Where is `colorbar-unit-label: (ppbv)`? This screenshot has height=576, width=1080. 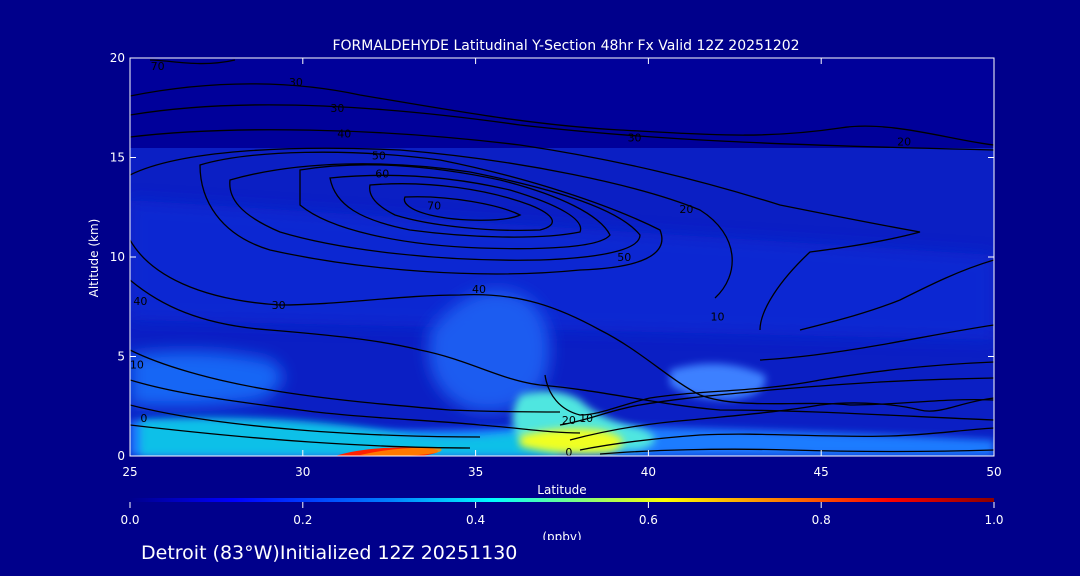 colorbar-unit-label: (ppbv) is located at coordinates (561, 535).